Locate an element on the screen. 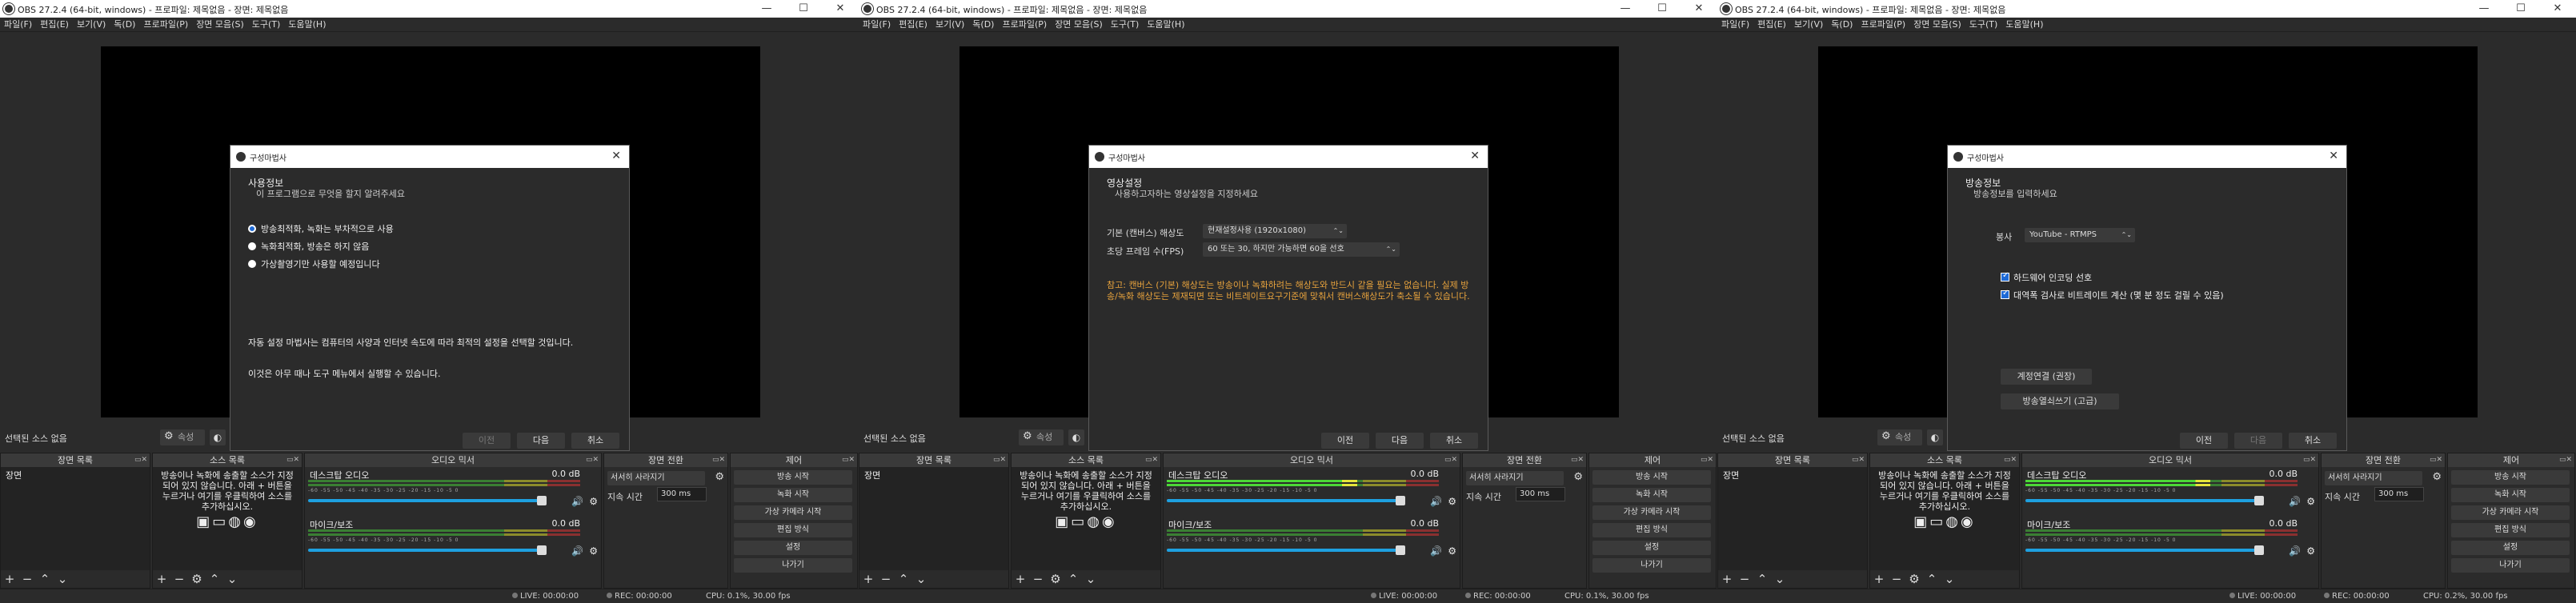 This screenshot has height=603, width=2576. hardware-encoding-checkbox: 하드웨어 인코딩 선호 is located at coordinates (2046, 277).